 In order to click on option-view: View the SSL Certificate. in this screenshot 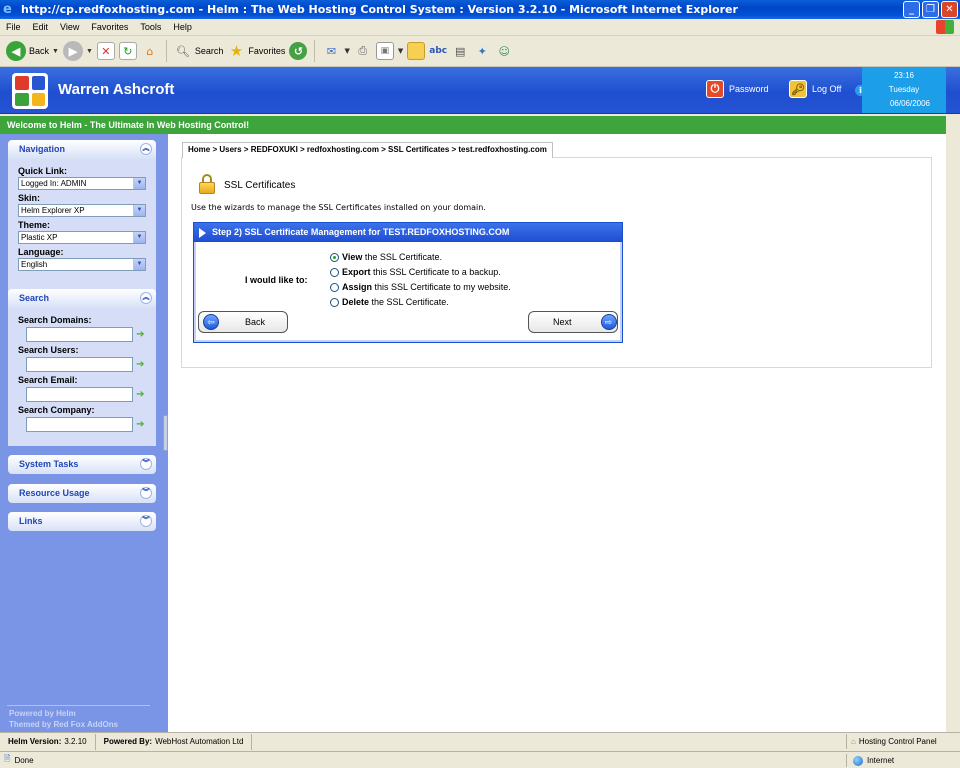, I will do `click(386, 257)`.